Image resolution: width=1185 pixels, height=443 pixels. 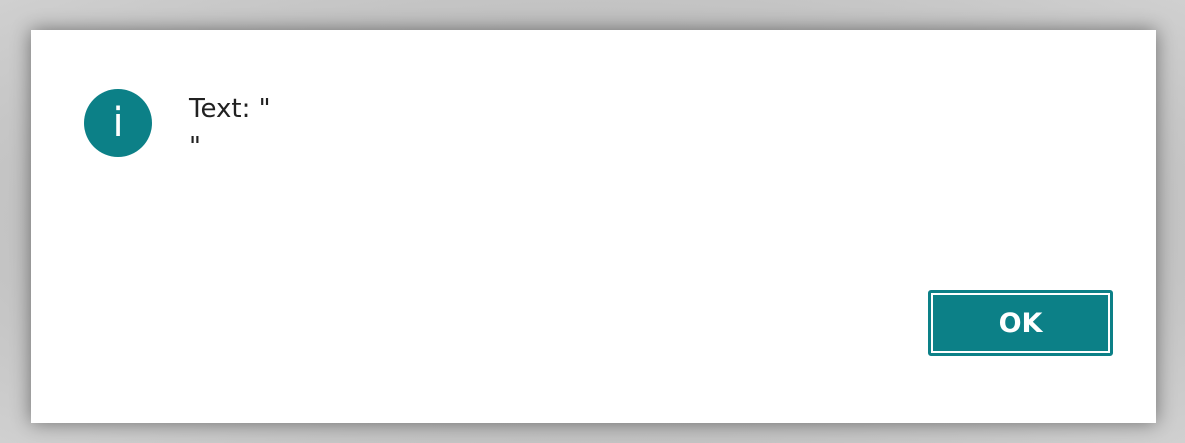 I want to click on message-line-1: Text: ", so click(x=230, y=109).